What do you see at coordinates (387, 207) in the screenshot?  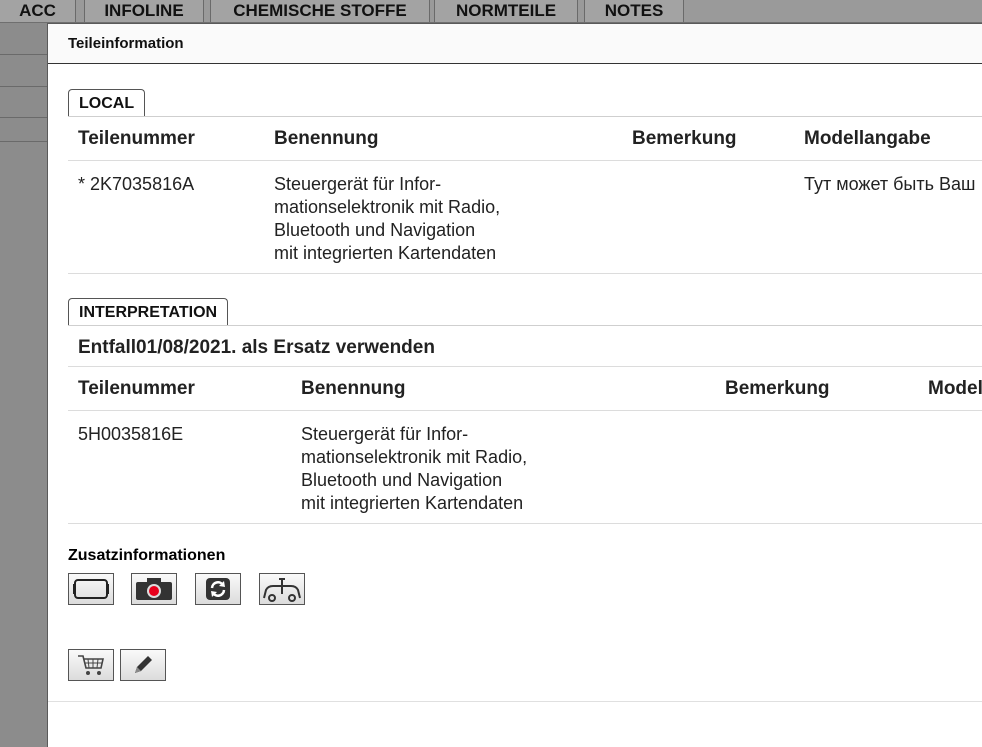 I see `local-benennung-line: mationselektronik mit Radio,` at bounding box center [387, 207].